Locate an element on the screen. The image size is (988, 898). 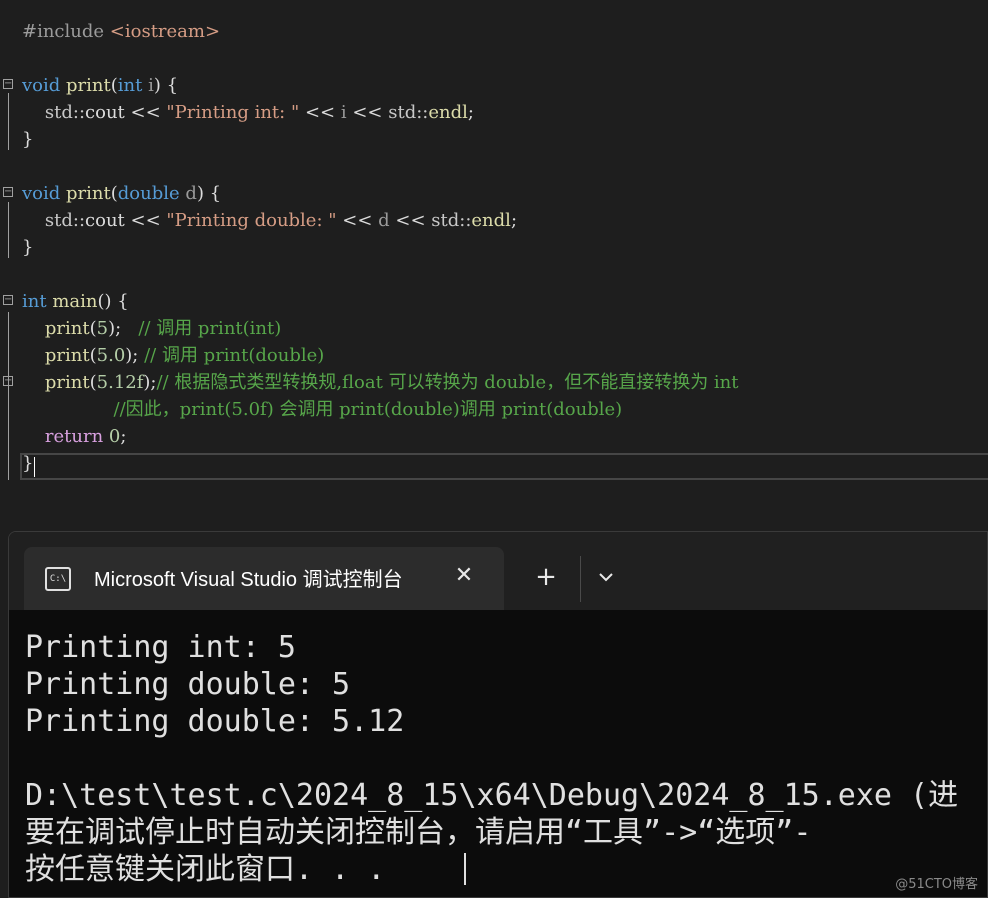
new-tab-button: + is located at coordinates (546, 577).